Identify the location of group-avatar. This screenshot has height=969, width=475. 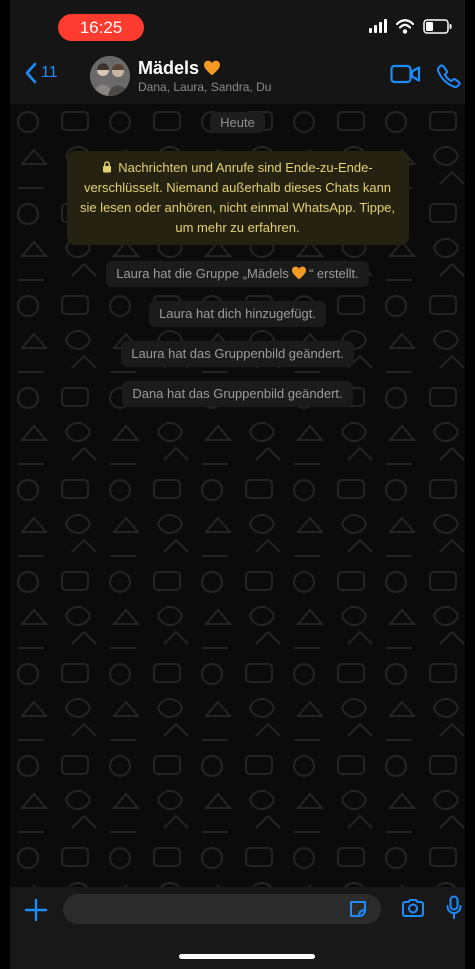
(110, 76).